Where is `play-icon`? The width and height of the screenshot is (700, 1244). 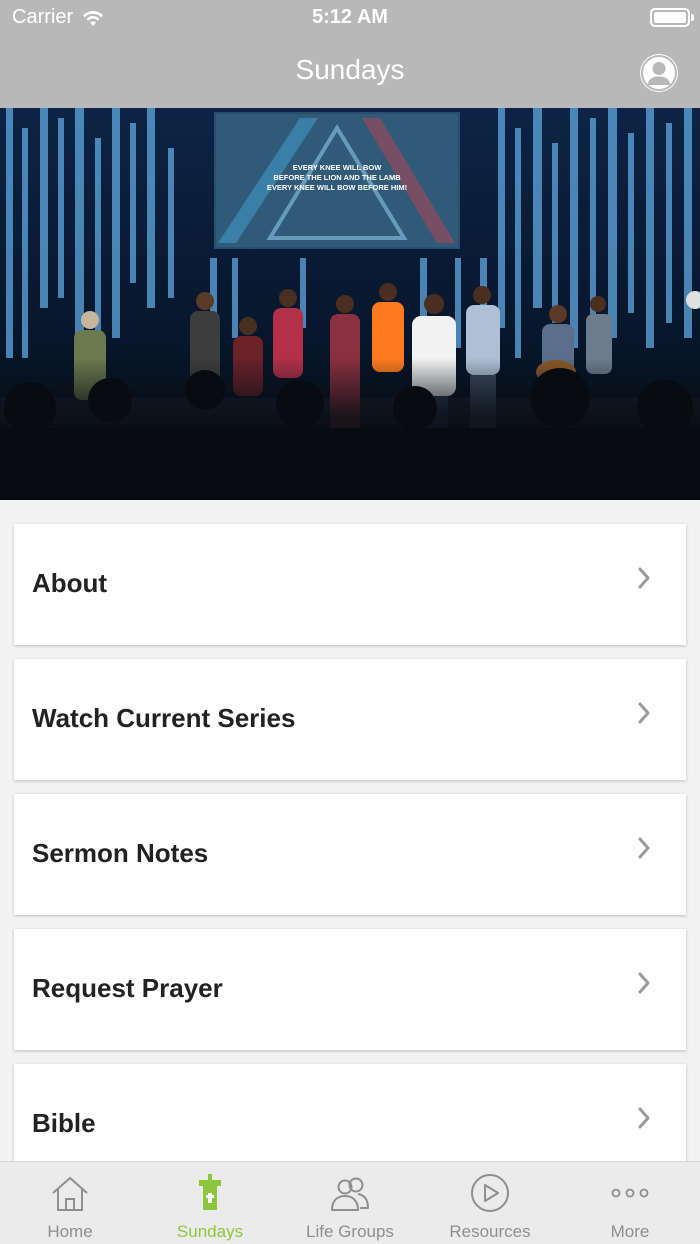
play-icon is located at coordinates (490, 1193).